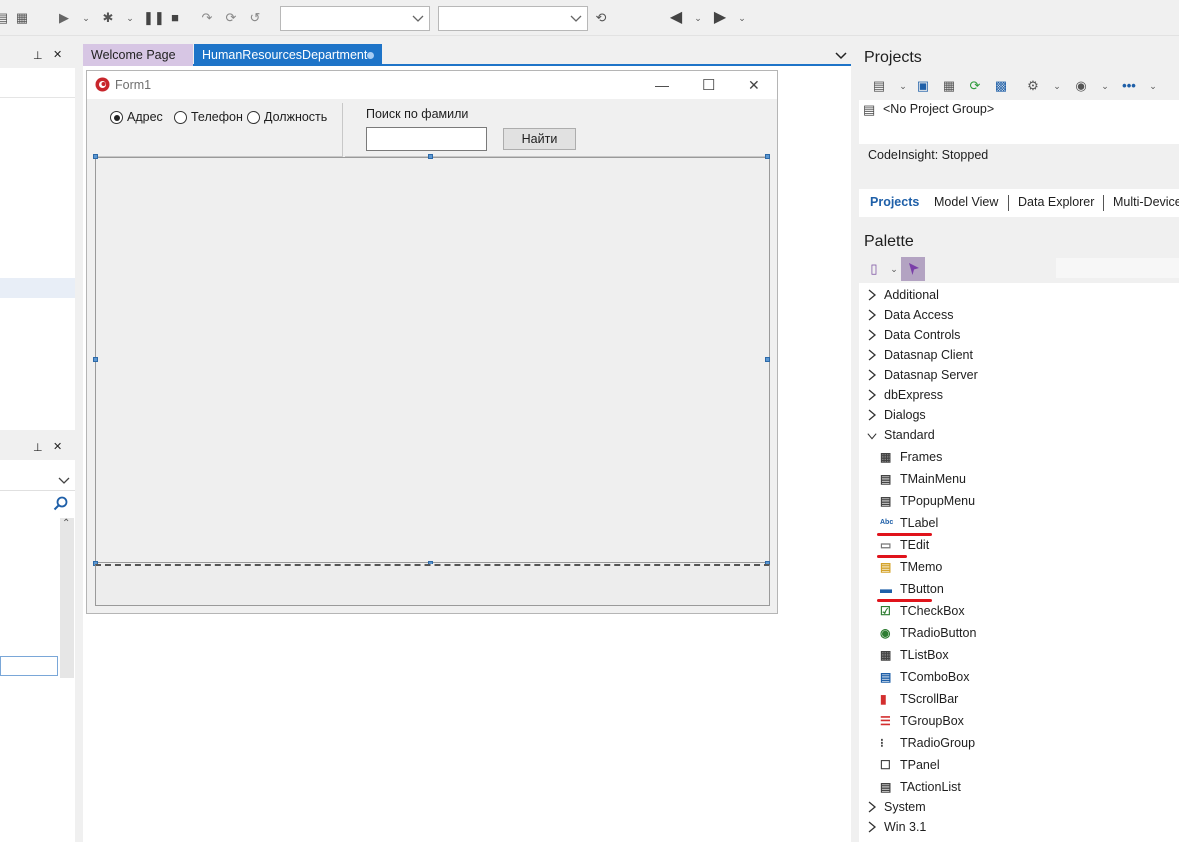 Image resolution: width=1179 pixels, height=842 pixels. What do you see at coordinates (1019, 269) in the screenshot?
I see `palette-toolbar: ▯ ⌄` at bounding box center [1019, 269].